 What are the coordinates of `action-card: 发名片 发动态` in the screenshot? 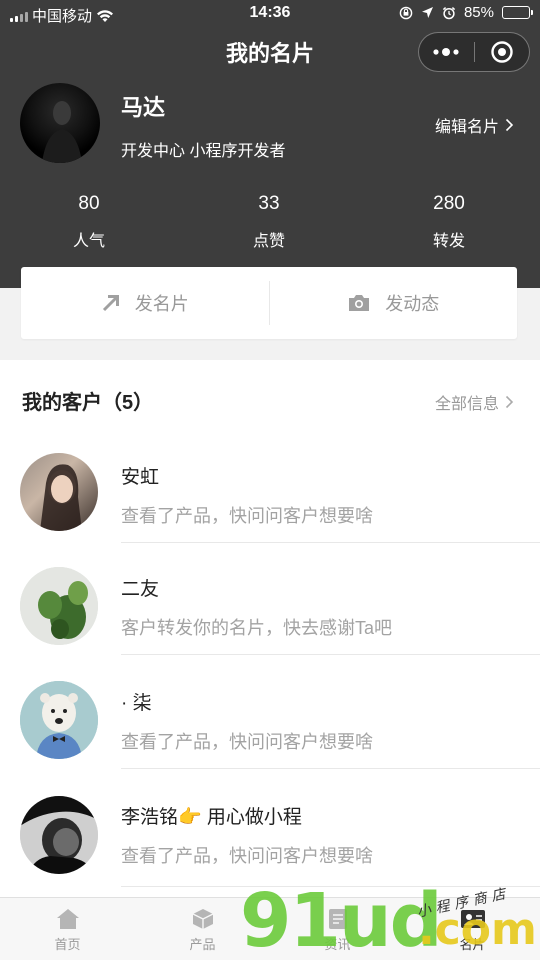 It's located at (269, 303).